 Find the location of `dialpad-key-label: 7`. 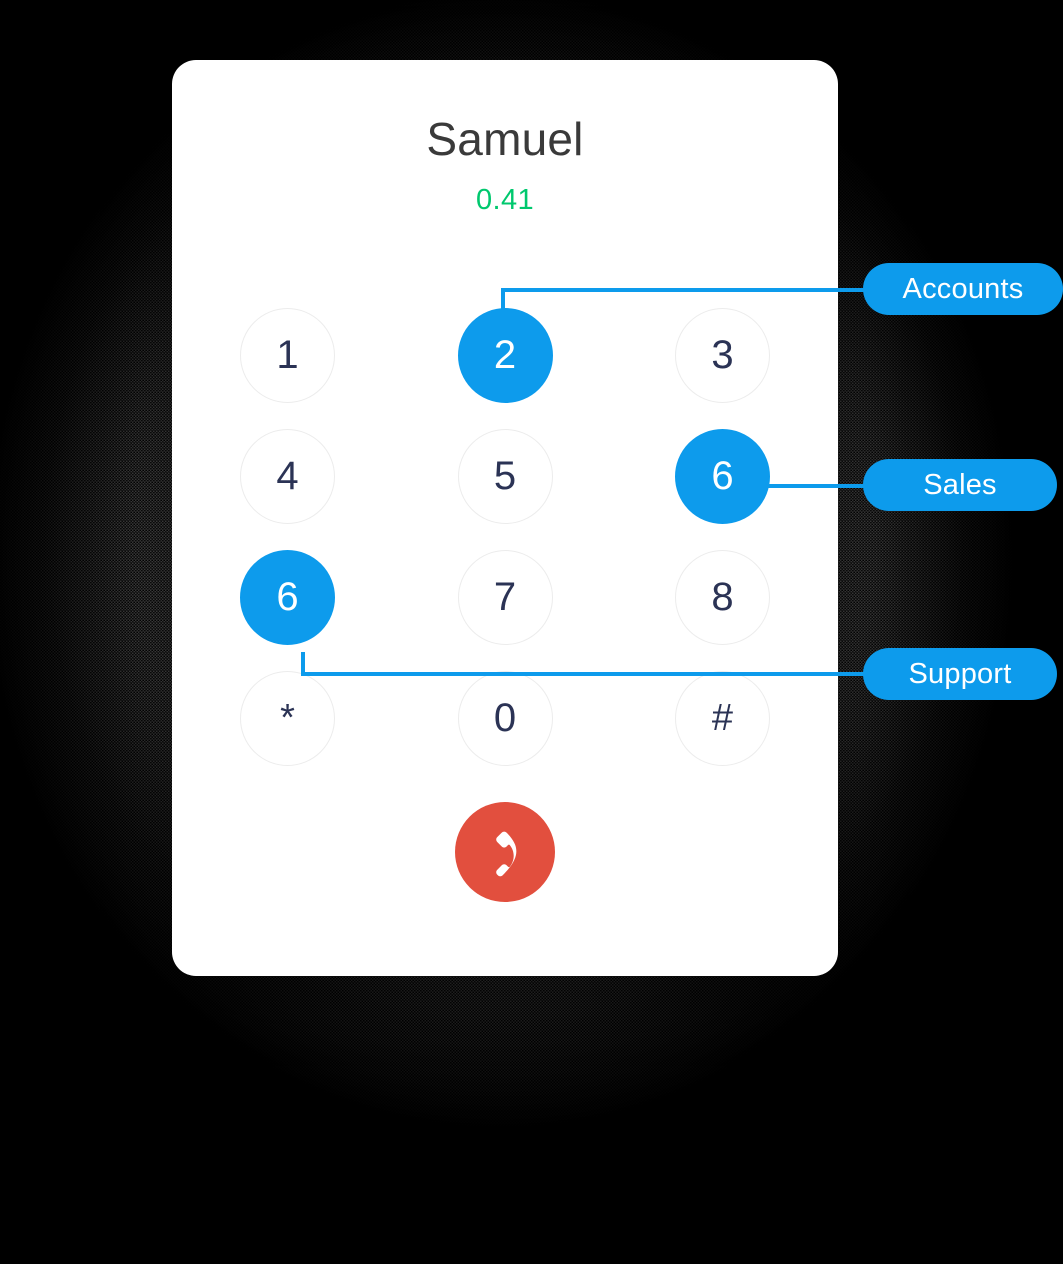

dialpad-key-label: 7 is located at coordinates (505, 597).